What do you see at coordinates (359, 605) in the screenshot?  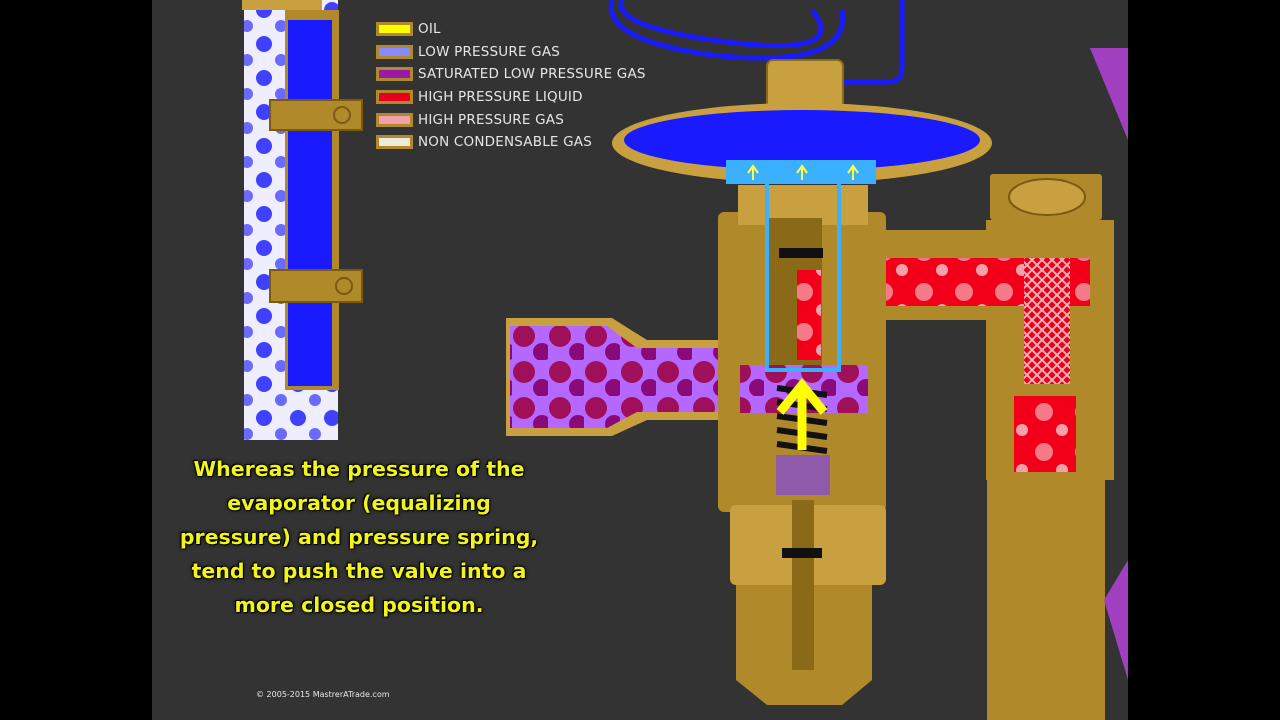 I see `caption-line: more closed position.` at bounding box center [359, 605].